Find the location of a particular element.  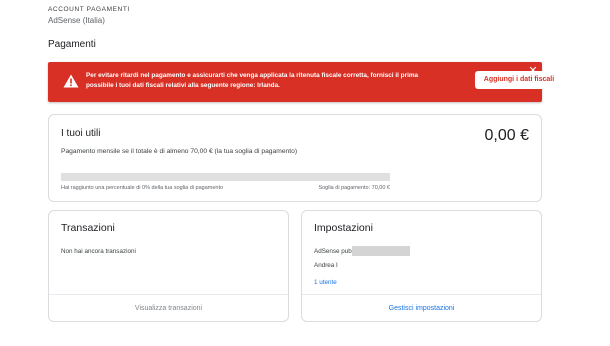

view-transactions-link: Visualizza transazioni is located at coordinates (168, 308).